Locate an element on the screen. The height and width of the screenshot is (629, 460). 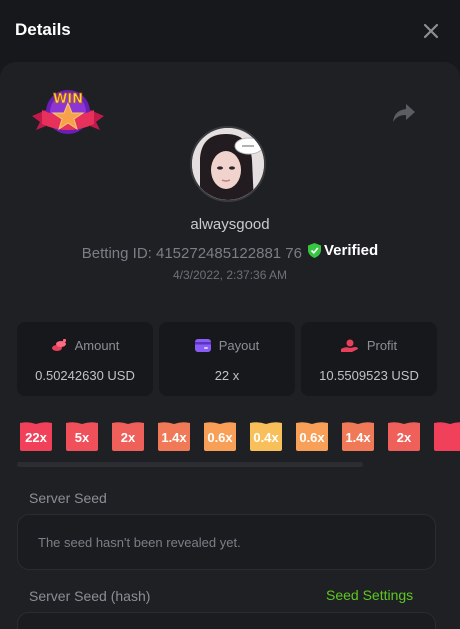
close-icon is located at coordinates (431, 31).